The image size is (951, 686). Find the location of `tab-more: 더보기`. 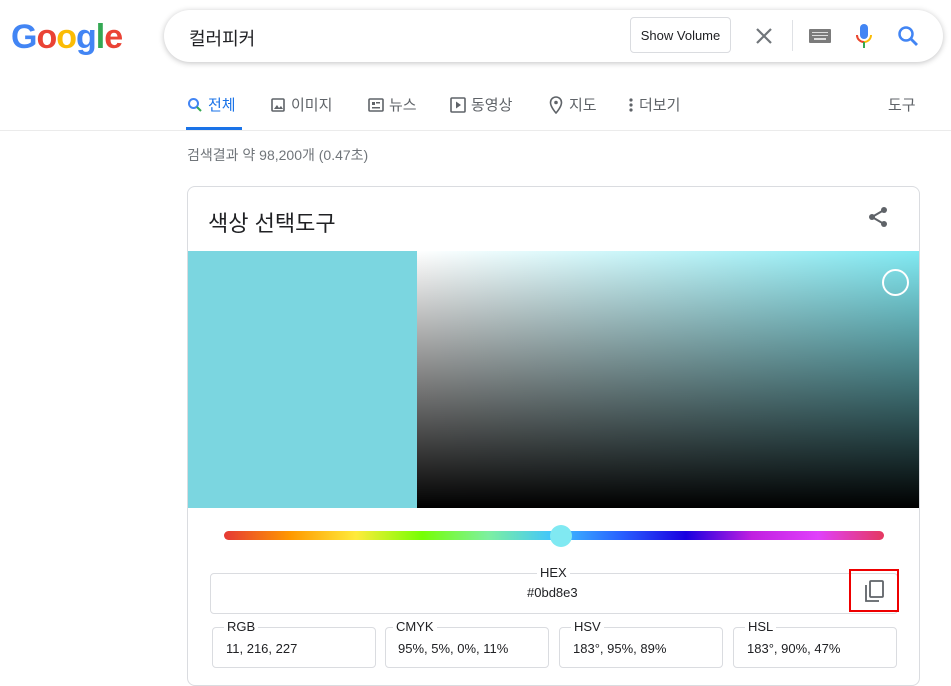

tab-more: 더보기 is located at coordinates (654, 104).